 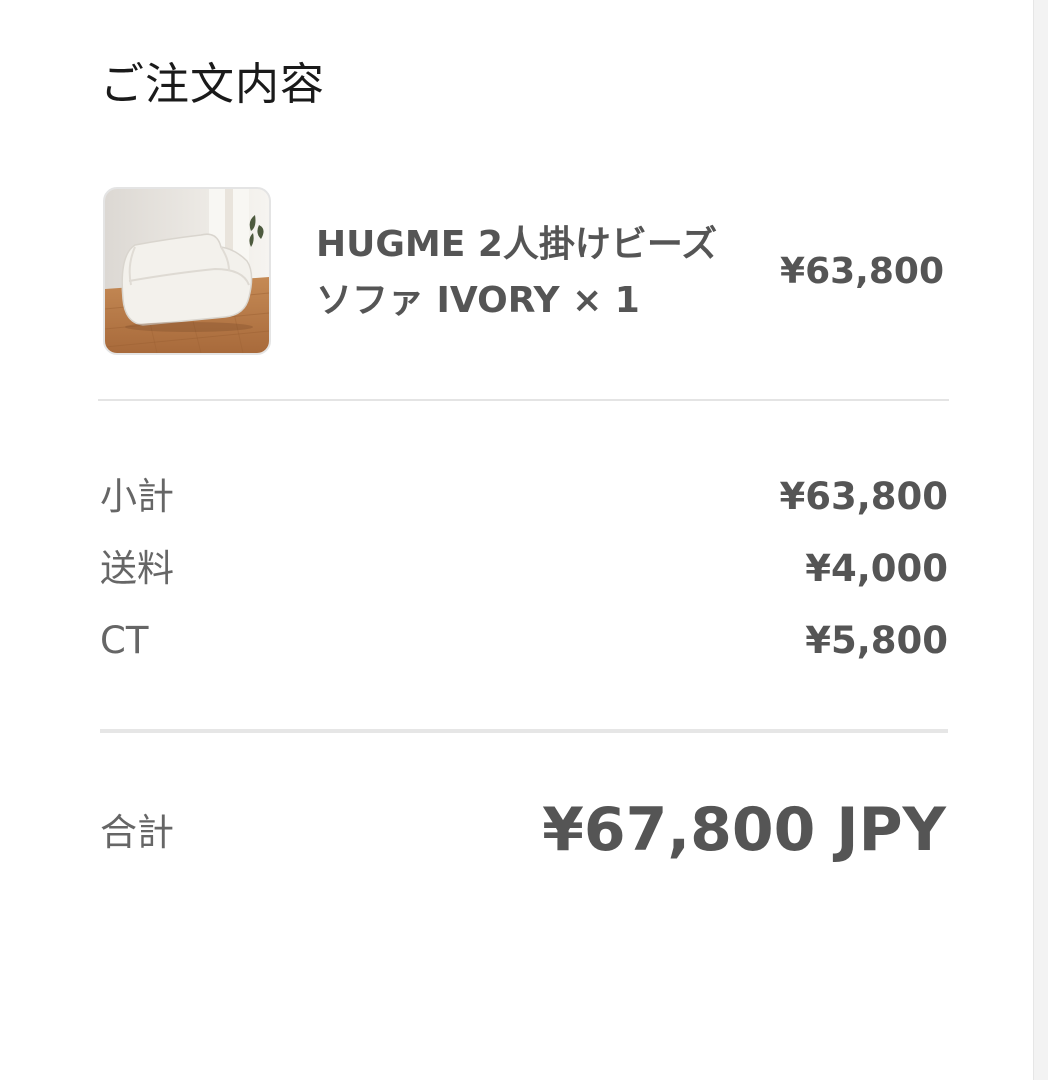 I want to click on shipping-row: 送料 ¥4,000, so click(x=524, y=569).